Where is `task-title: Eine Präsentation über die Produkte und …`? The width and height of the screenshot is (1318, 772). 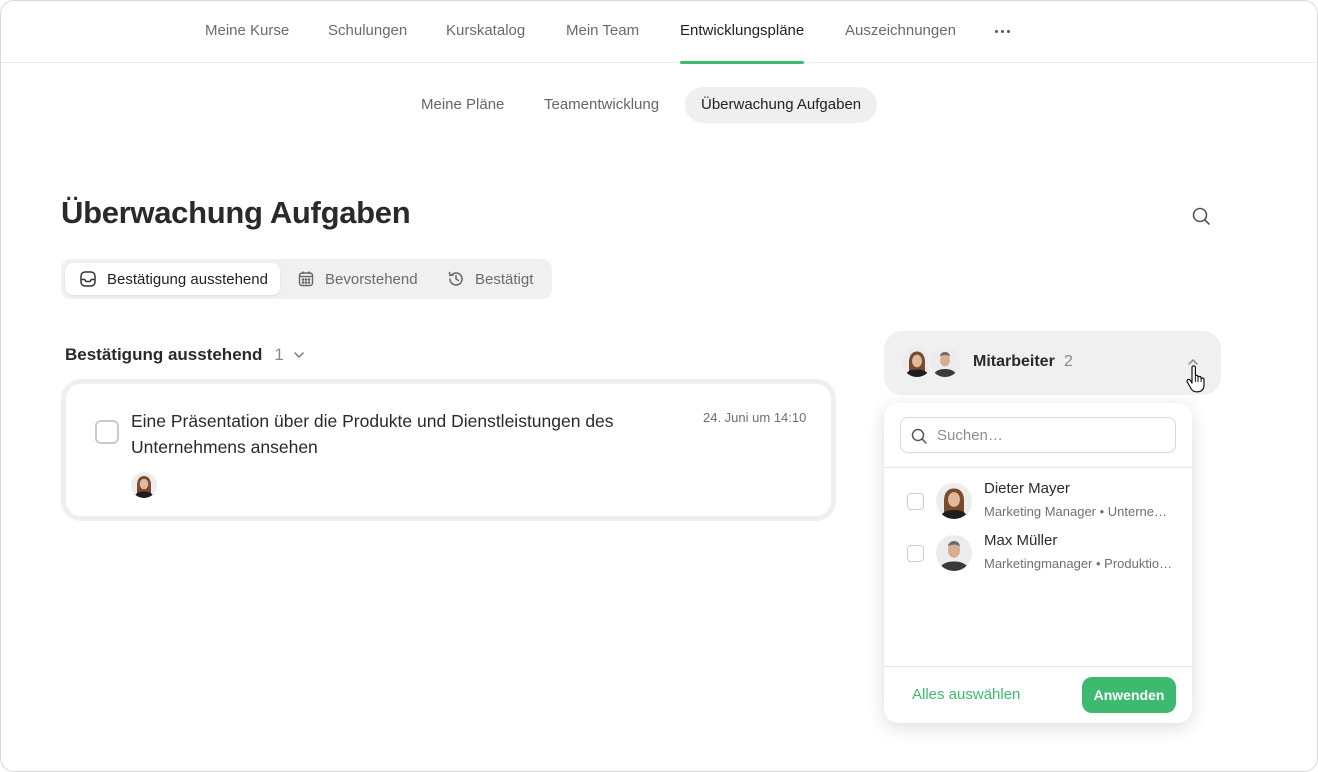 task-title: Eine Präsentation über die Produkte und … is located at coordinates (401, 434).